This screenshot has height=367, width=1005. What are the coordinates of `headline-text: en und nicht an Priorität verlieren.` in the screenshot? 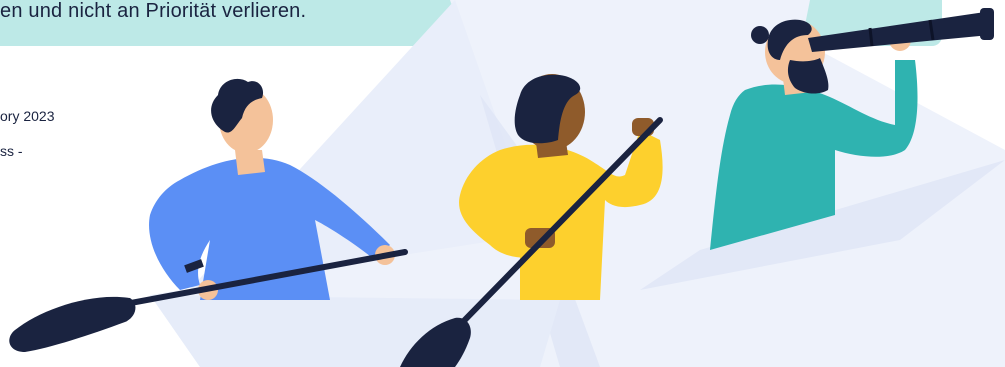 It's located at (153, 11).